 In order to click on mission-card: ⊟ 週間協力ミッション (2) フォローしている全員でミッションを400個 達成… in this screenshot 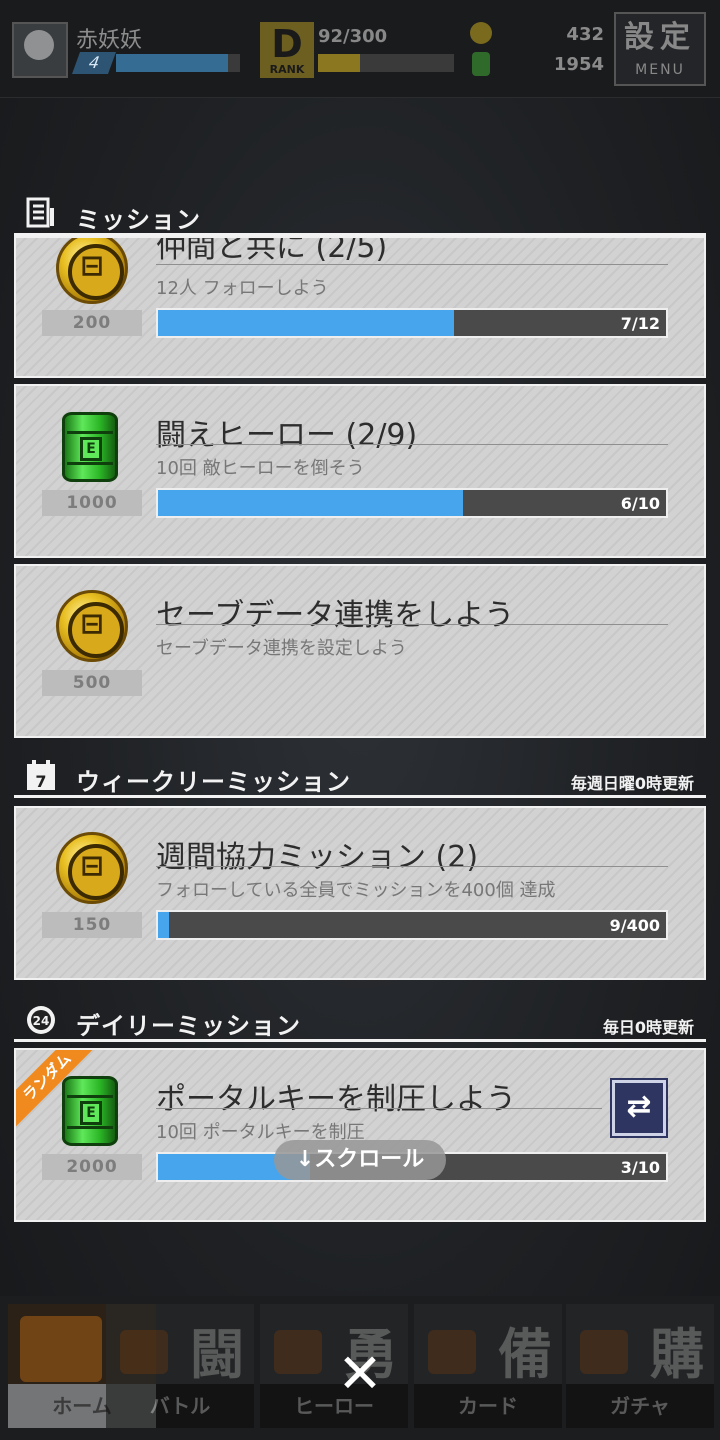, I will do `click(360, 893)`.